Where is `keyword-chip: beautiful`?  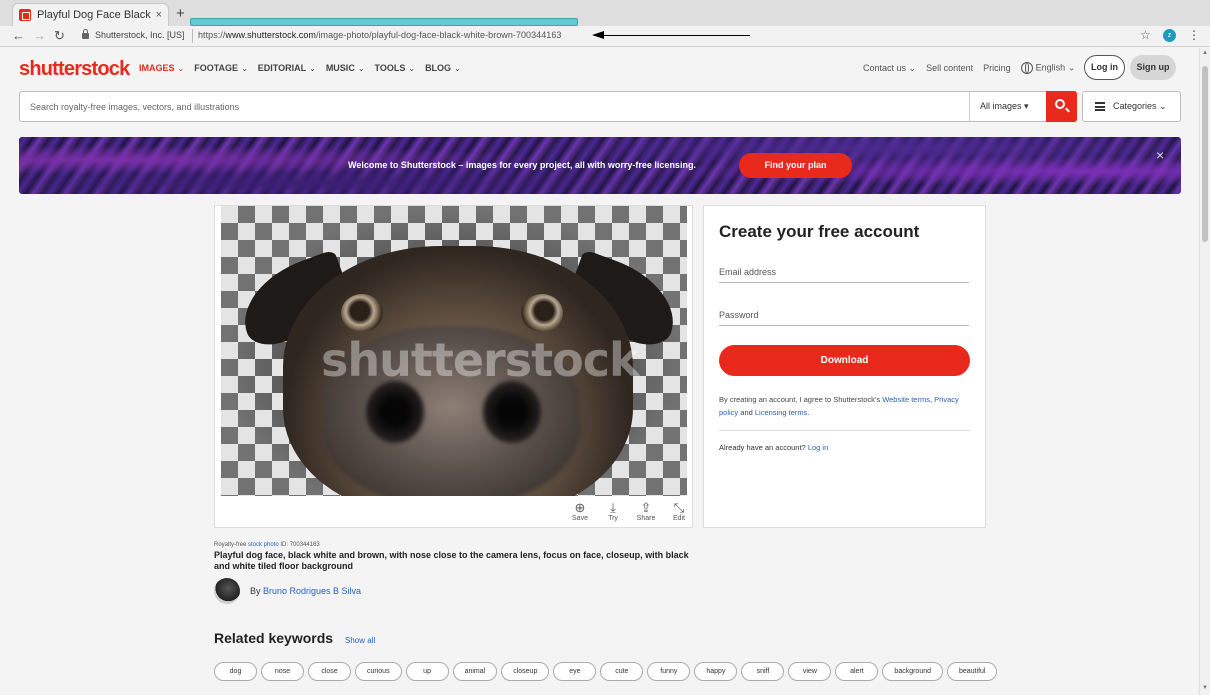
keyword-chip: beautiful is located at coordinates (972, 671).